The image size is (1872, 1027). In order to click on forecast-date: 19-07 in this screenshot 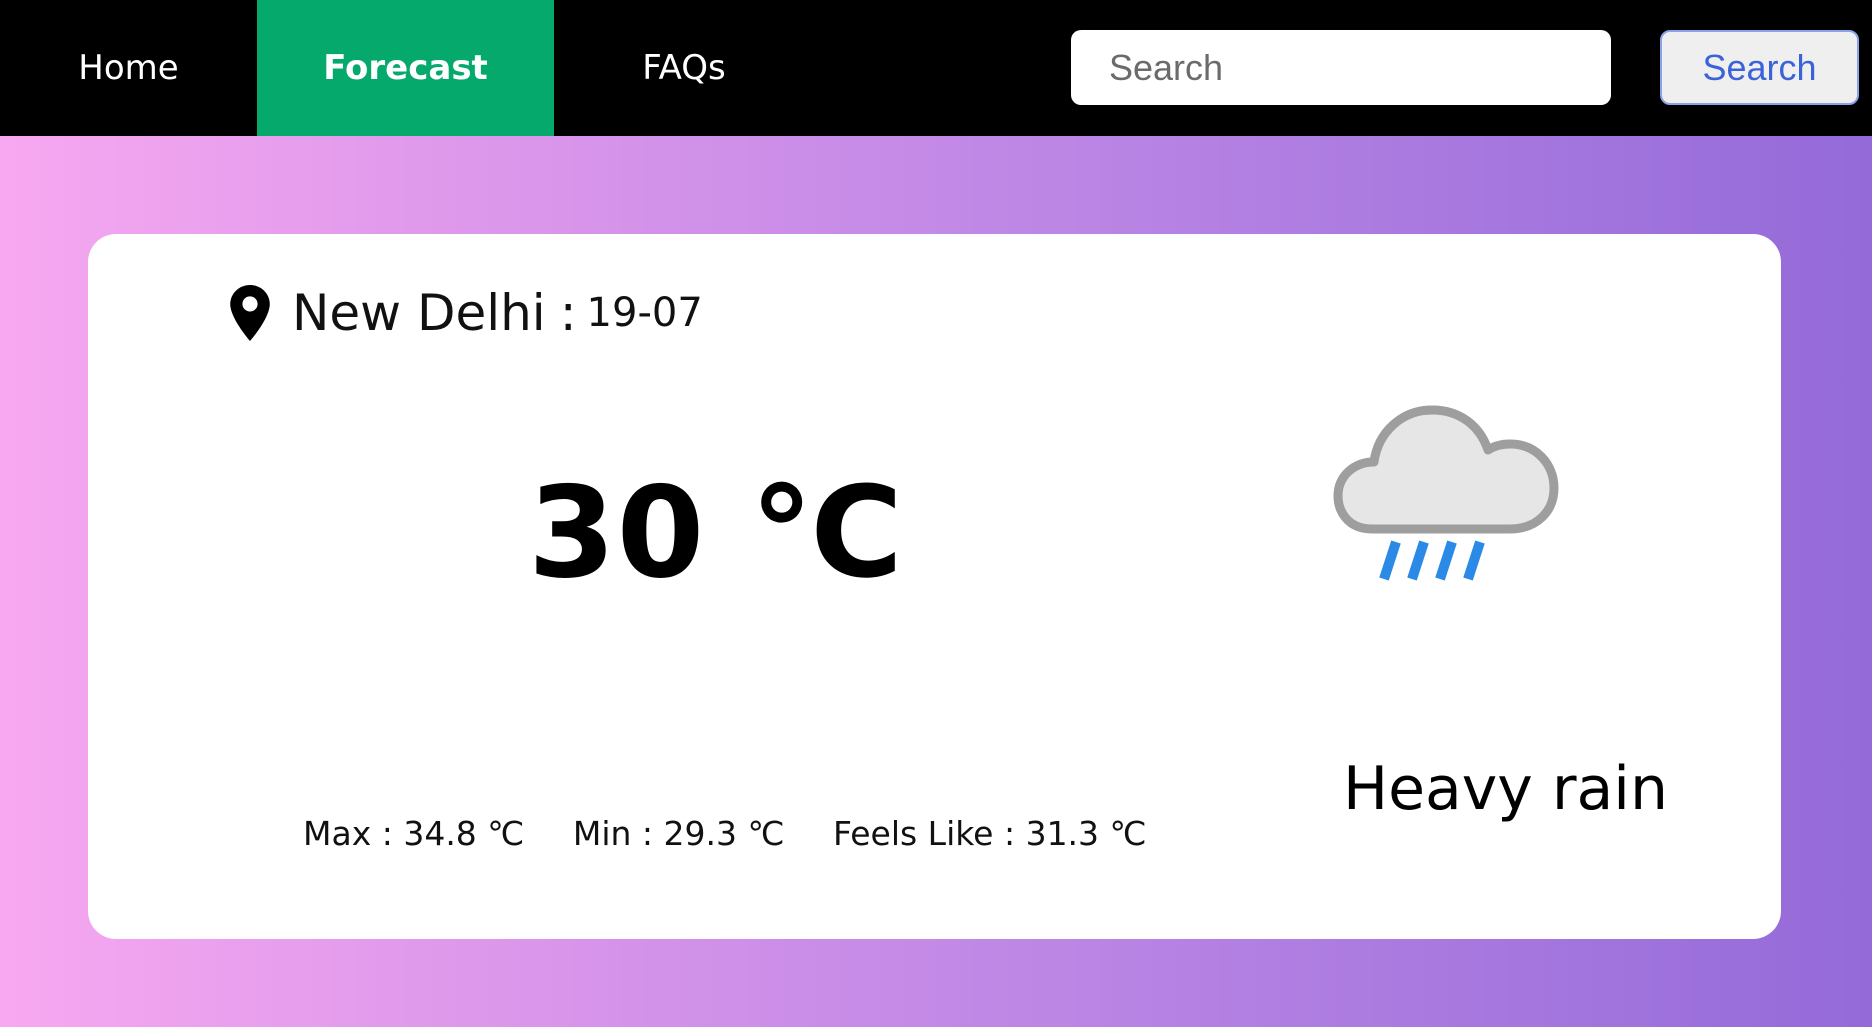, I will do `click(644, 313)`.